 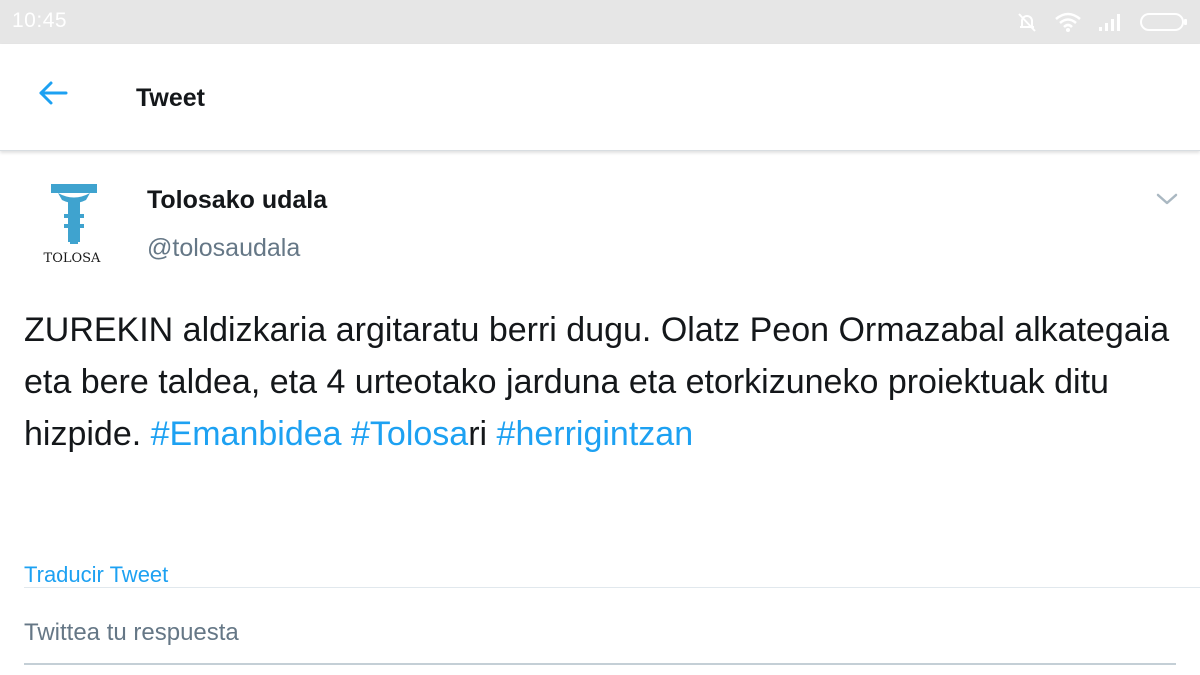 I want to click on signal-icon, so click(x=1111, y=22).